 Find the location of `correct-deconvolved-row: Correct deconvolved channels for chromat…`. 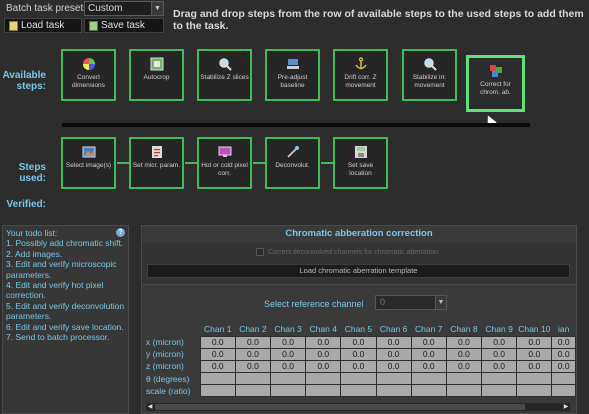

correct-deconvolved-row: Correct deconvolved channels for chromat… is located at coordinates (347, 252).